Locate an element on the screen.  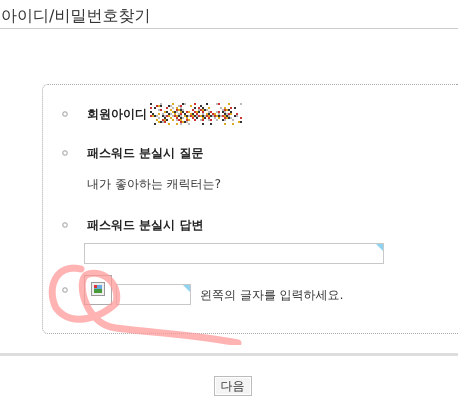
question-text: 내가 좋아하는 캐릭터는? is located at coordinates (154, 184).